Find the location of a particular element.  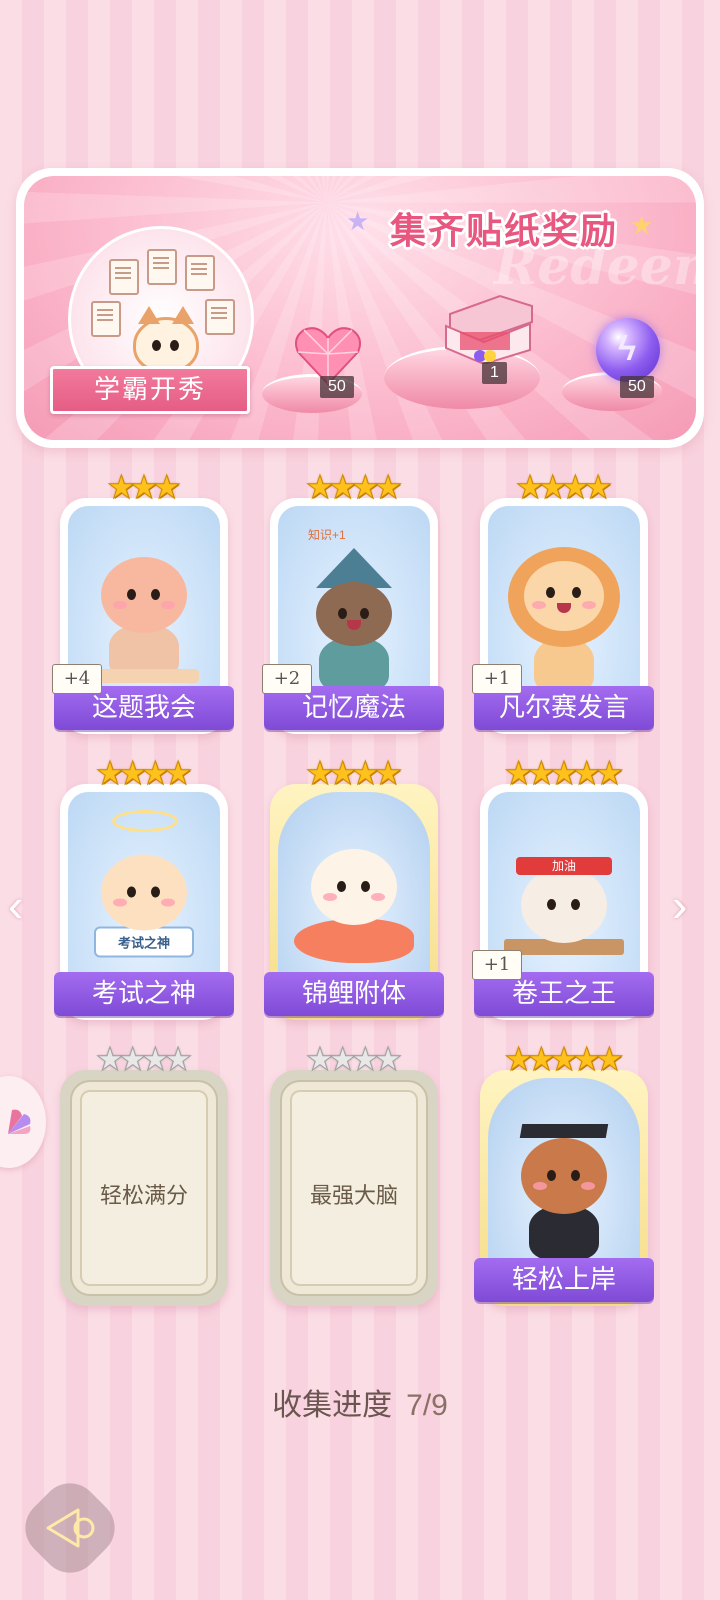

sticker-name: 最强大脑 is located at coordinates (353, 1196).